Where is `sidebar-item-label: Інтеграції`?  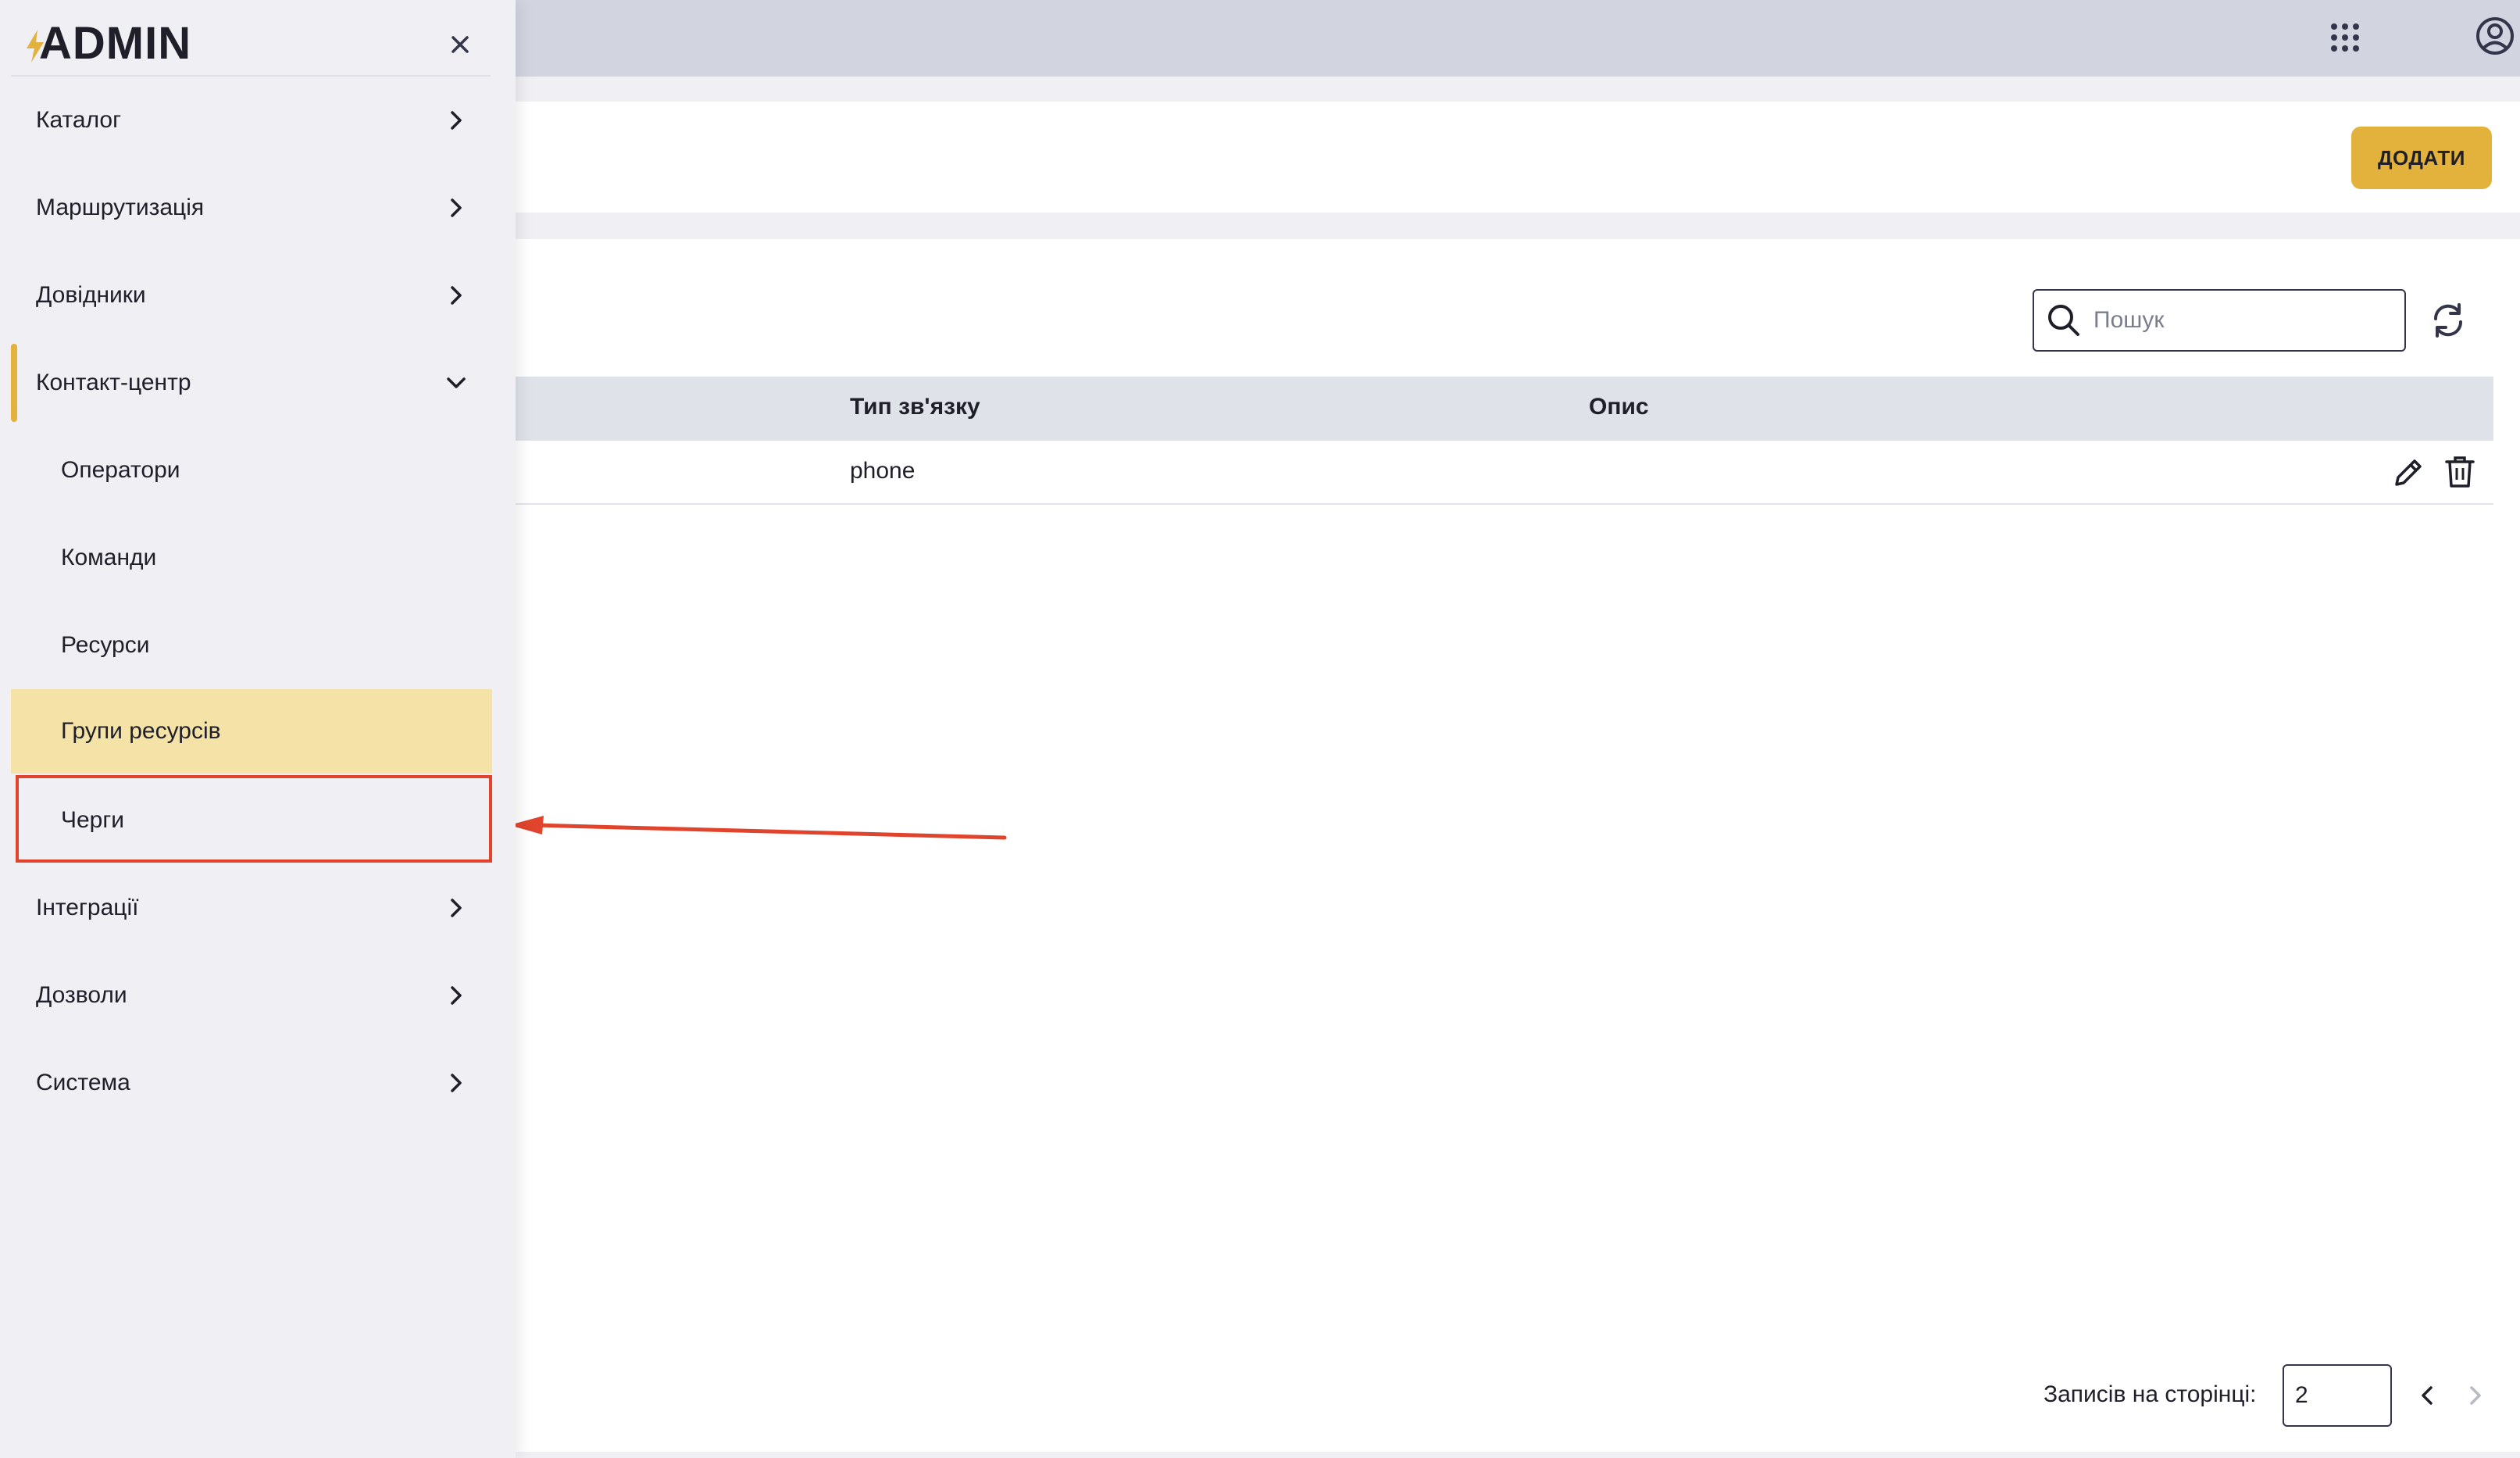
sidebar-item-label: Інтеграції is located at coordinates (87, 907).